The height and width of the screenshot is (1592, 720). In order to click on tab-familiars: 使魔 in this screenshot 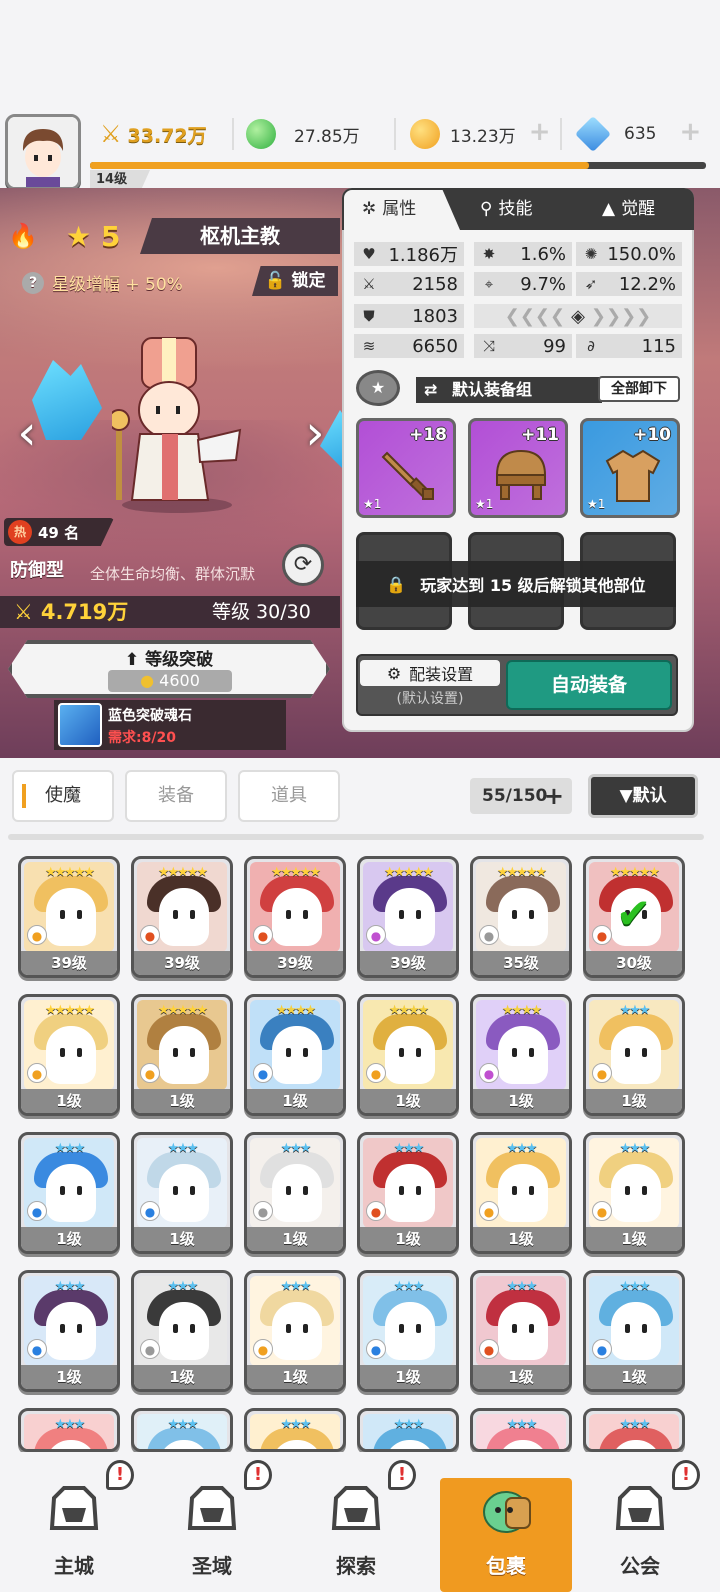, I will do `click(63, 796)`.